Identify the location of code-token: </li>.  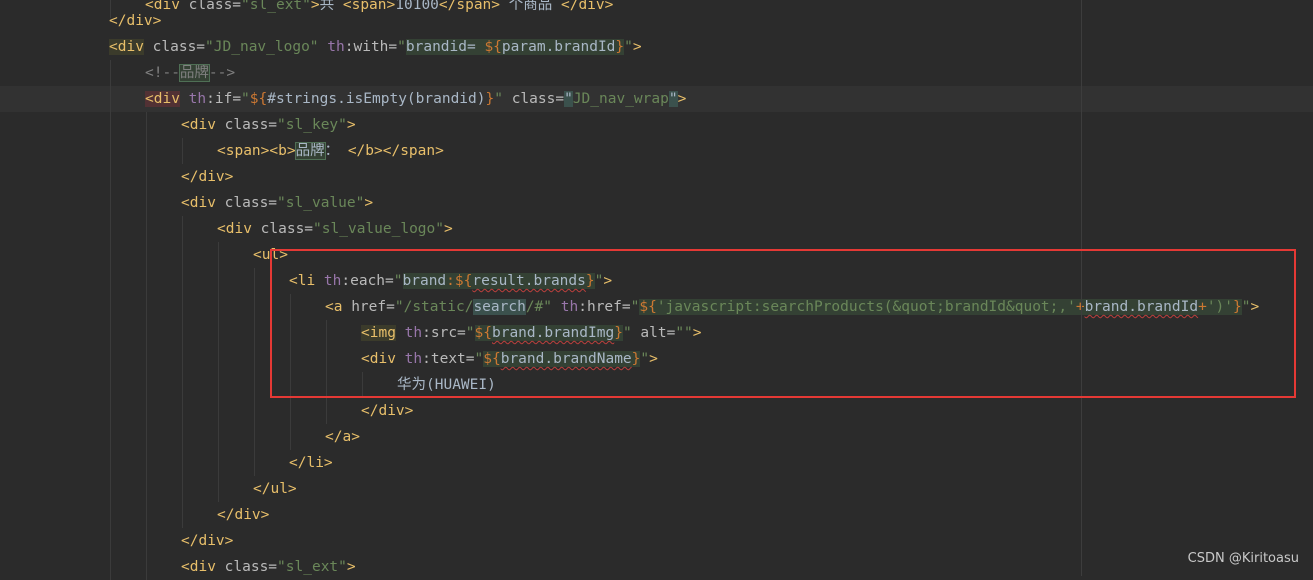
(311, 463).